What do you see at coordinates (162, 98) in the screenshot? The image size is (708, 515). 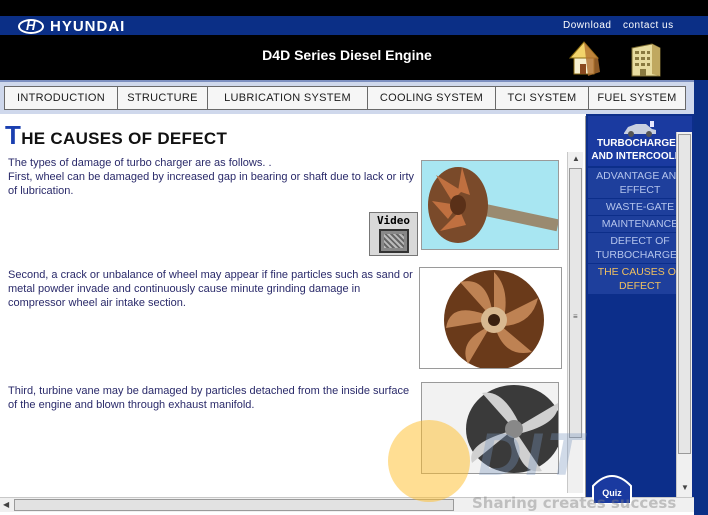 I see `tab-structure: STRUCTURE` at bounding box center [162, 98].